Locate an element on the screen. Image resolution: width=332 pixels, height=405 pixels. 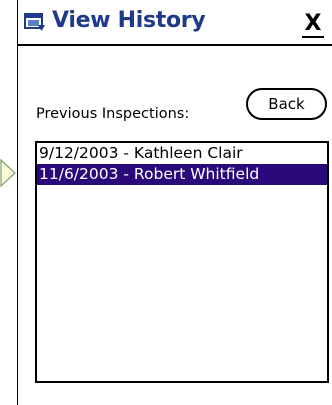
title-divider is located at coordinates (175, 45).